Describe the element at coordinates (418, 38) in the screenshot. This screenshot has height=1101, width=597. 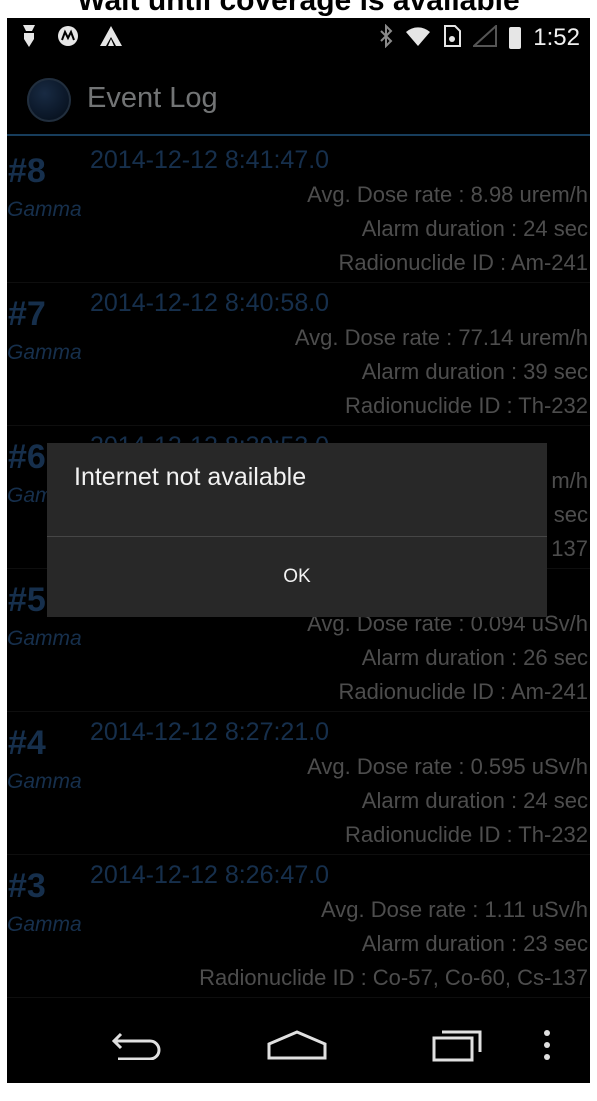
I see `wifi-icon` at that location.